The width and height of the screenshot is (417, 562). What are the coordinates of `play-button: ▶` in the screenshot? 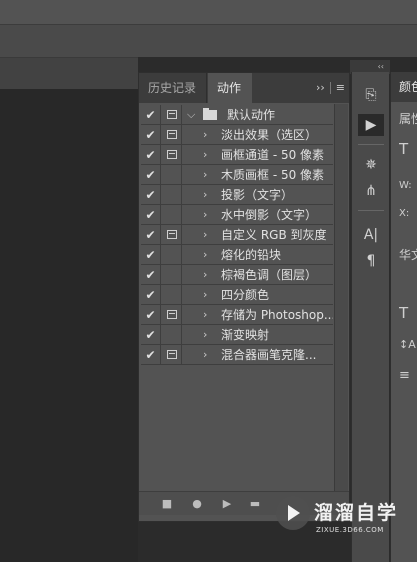 It's located at (227, 504).